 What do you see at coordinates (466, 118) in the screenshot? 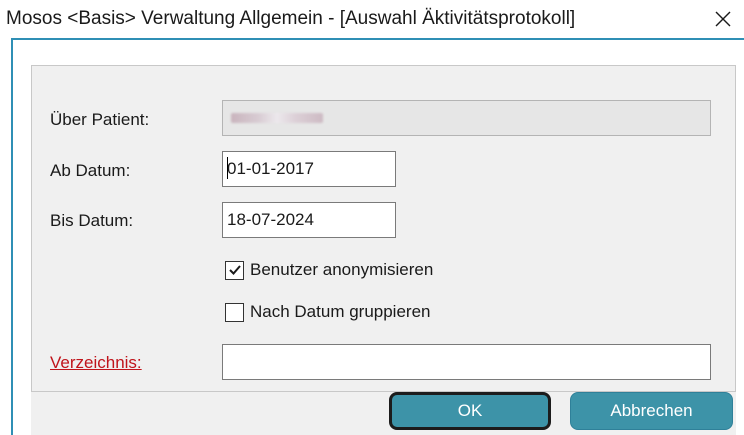
I see `patient-field` at bounding box center [466, 118].